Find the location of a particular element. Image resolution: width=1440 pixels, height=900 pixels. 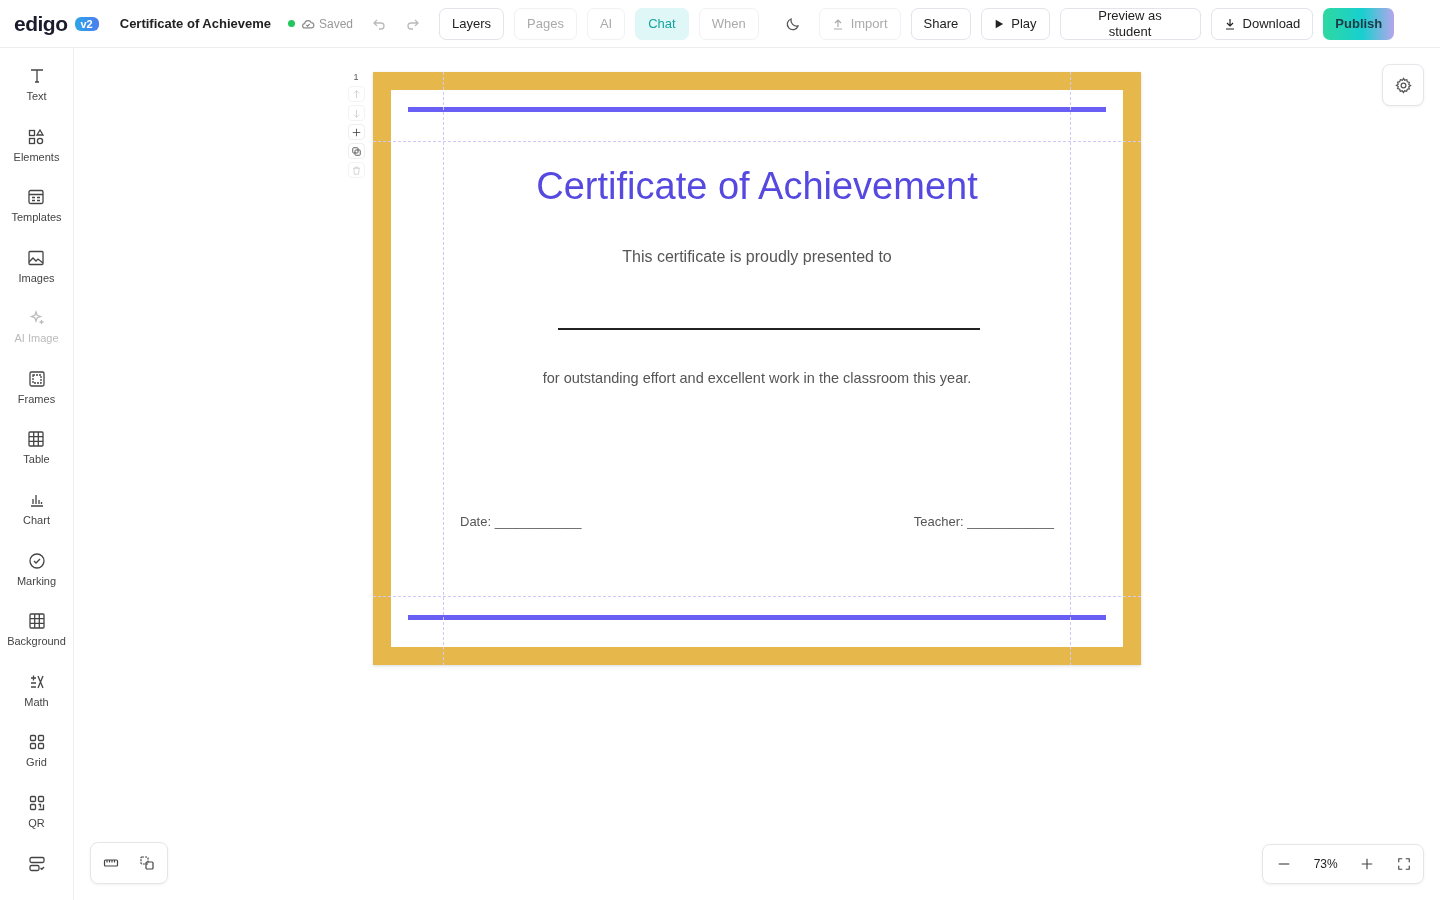

document-title: Certificate of Achieveme is located at coordinates (195, 23).